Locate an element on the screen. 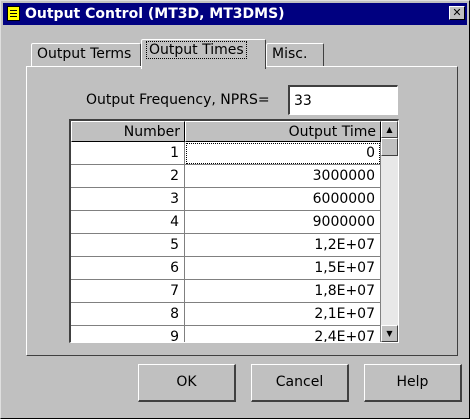 This screenshot has width=470, height=419. output-time-cell: 1,8E+07 is located at coordinates (283, 291).